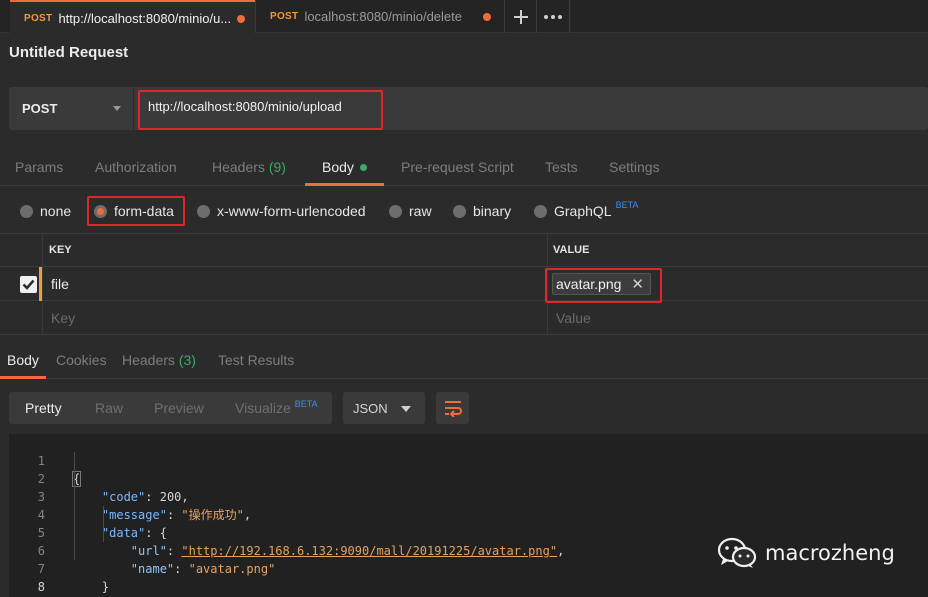 The height and width of the screenshot is (597, 928). I want to click on table-row-empty: Key Value, so click(464, 318).